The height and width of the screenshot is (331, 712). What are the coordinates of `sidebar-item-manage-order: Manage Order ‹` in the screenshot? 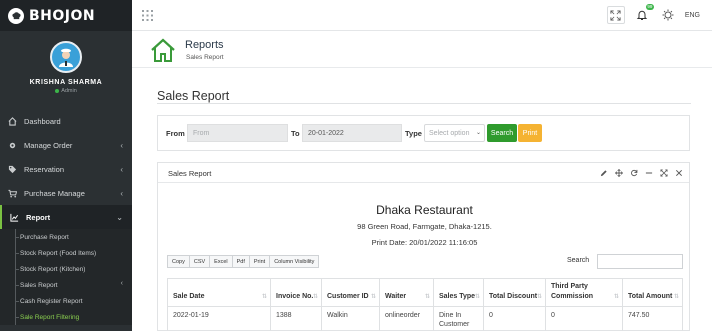 It's located at (66, 145).